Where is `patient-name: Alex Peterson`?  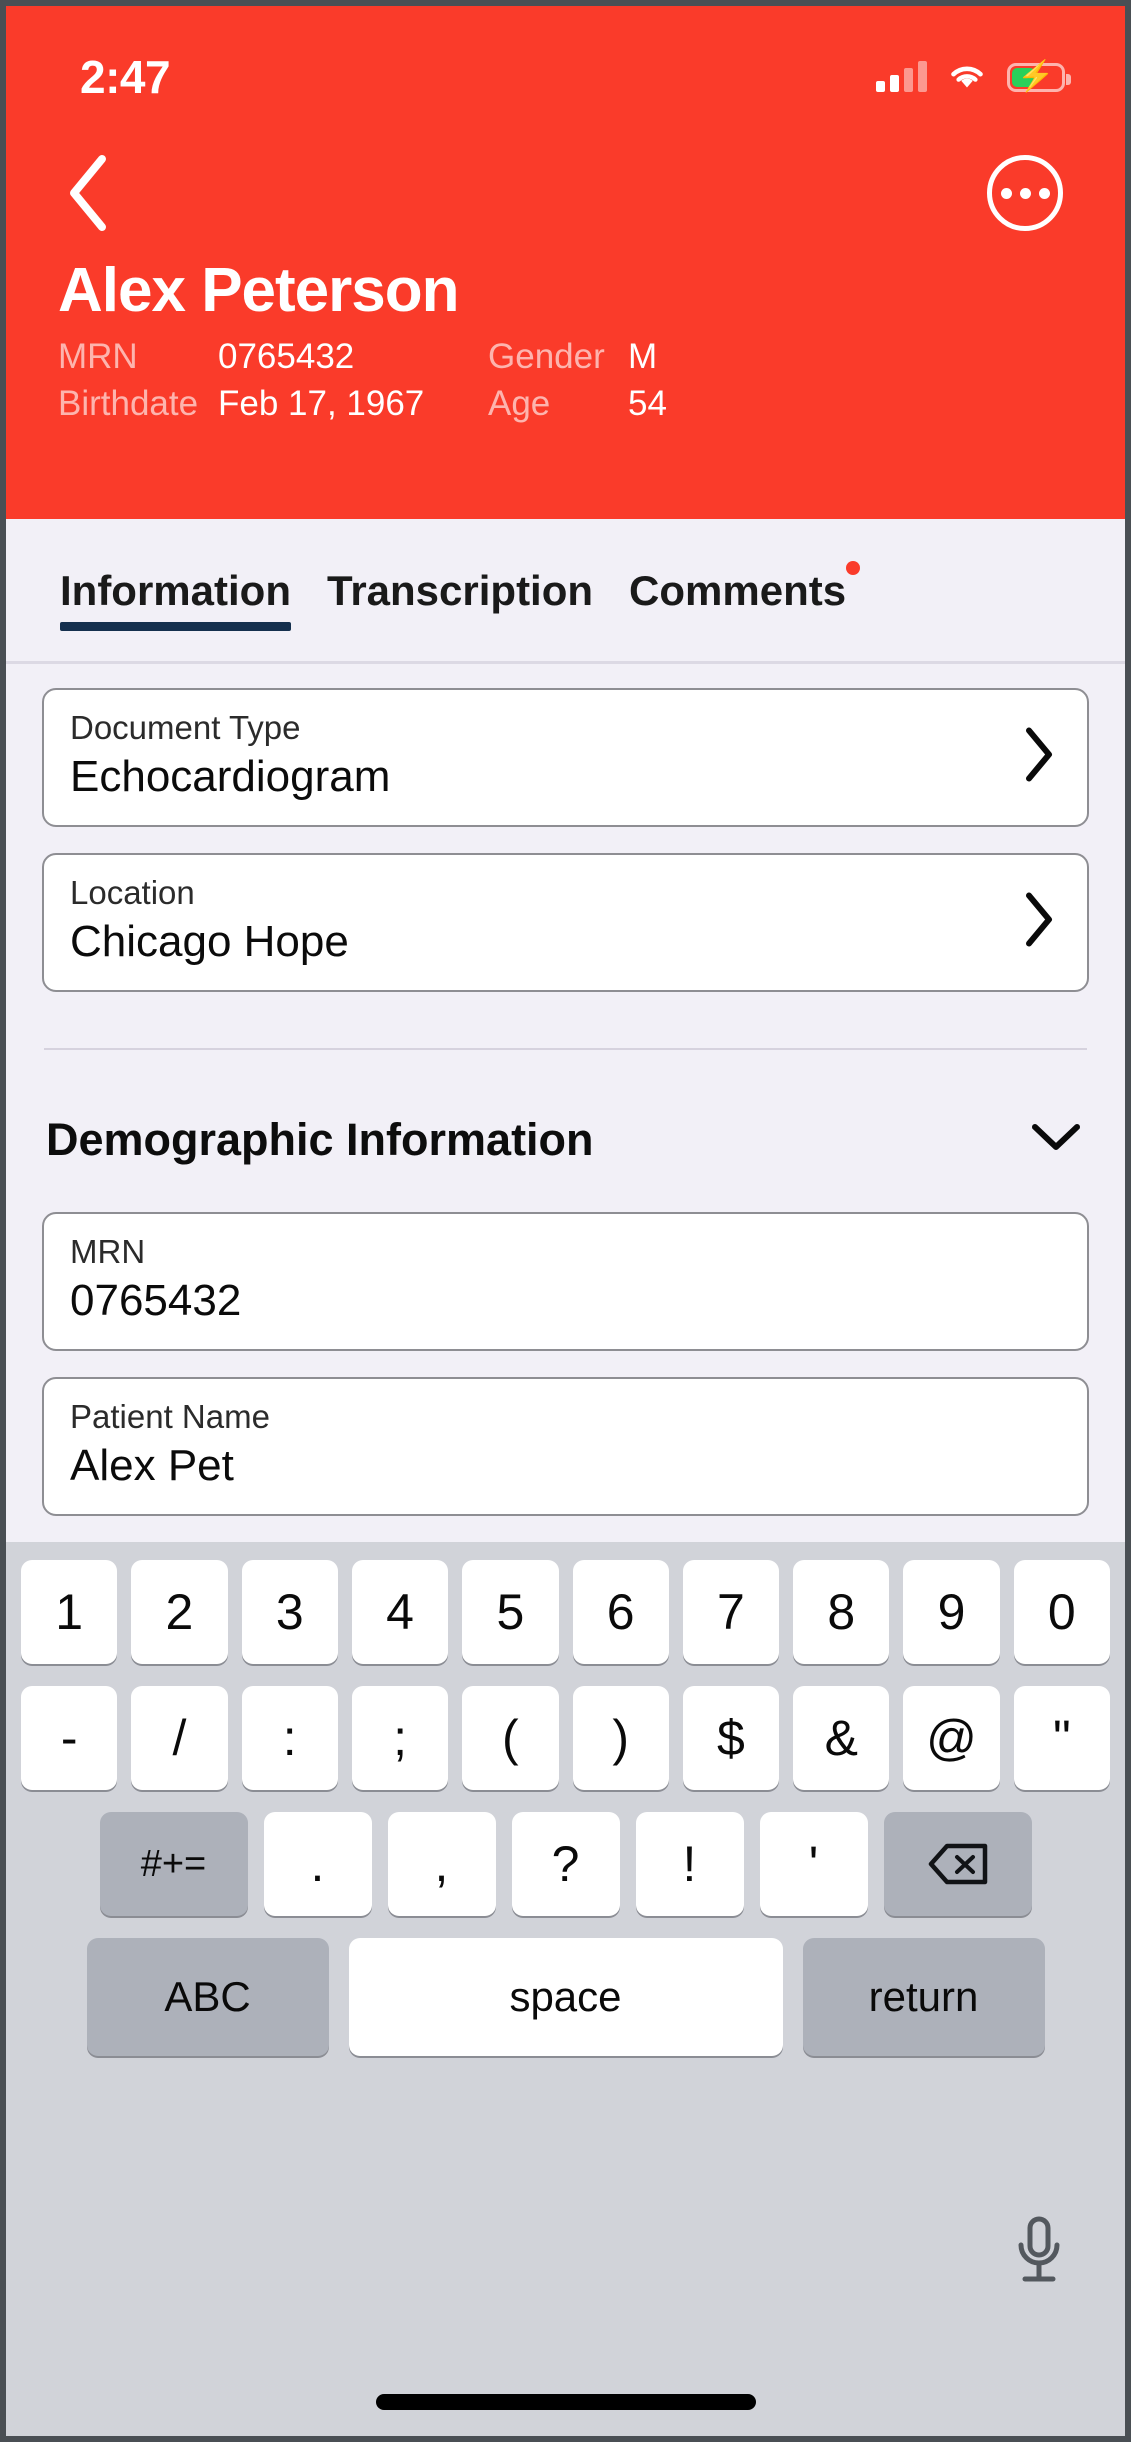
patient-name: Alex Peterson is located at coordinates (259, 290).